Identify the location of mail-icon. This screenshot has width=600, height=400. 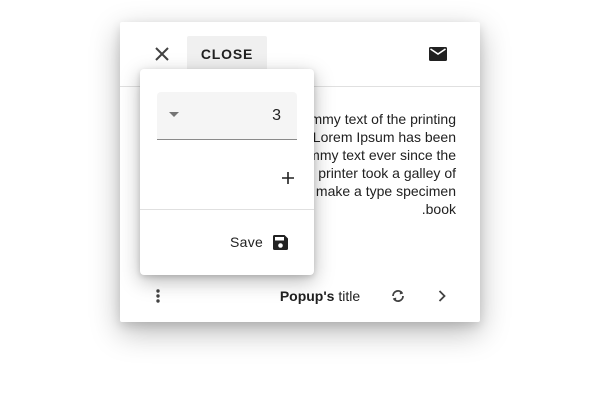
(438, 54).